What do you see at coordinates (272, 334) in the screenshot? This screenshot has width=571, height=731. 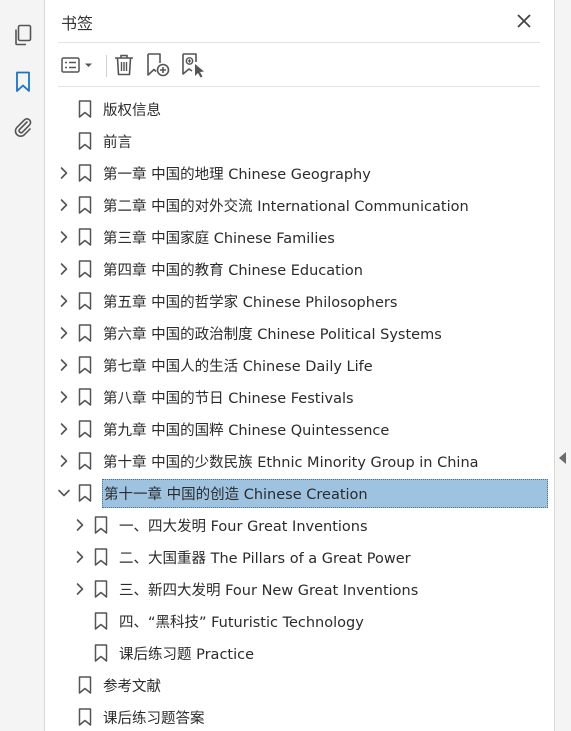 I see `bookmark-label: 第六章 中国的政治制度 Chinese Political Systems` at bounding box center [272, 334].